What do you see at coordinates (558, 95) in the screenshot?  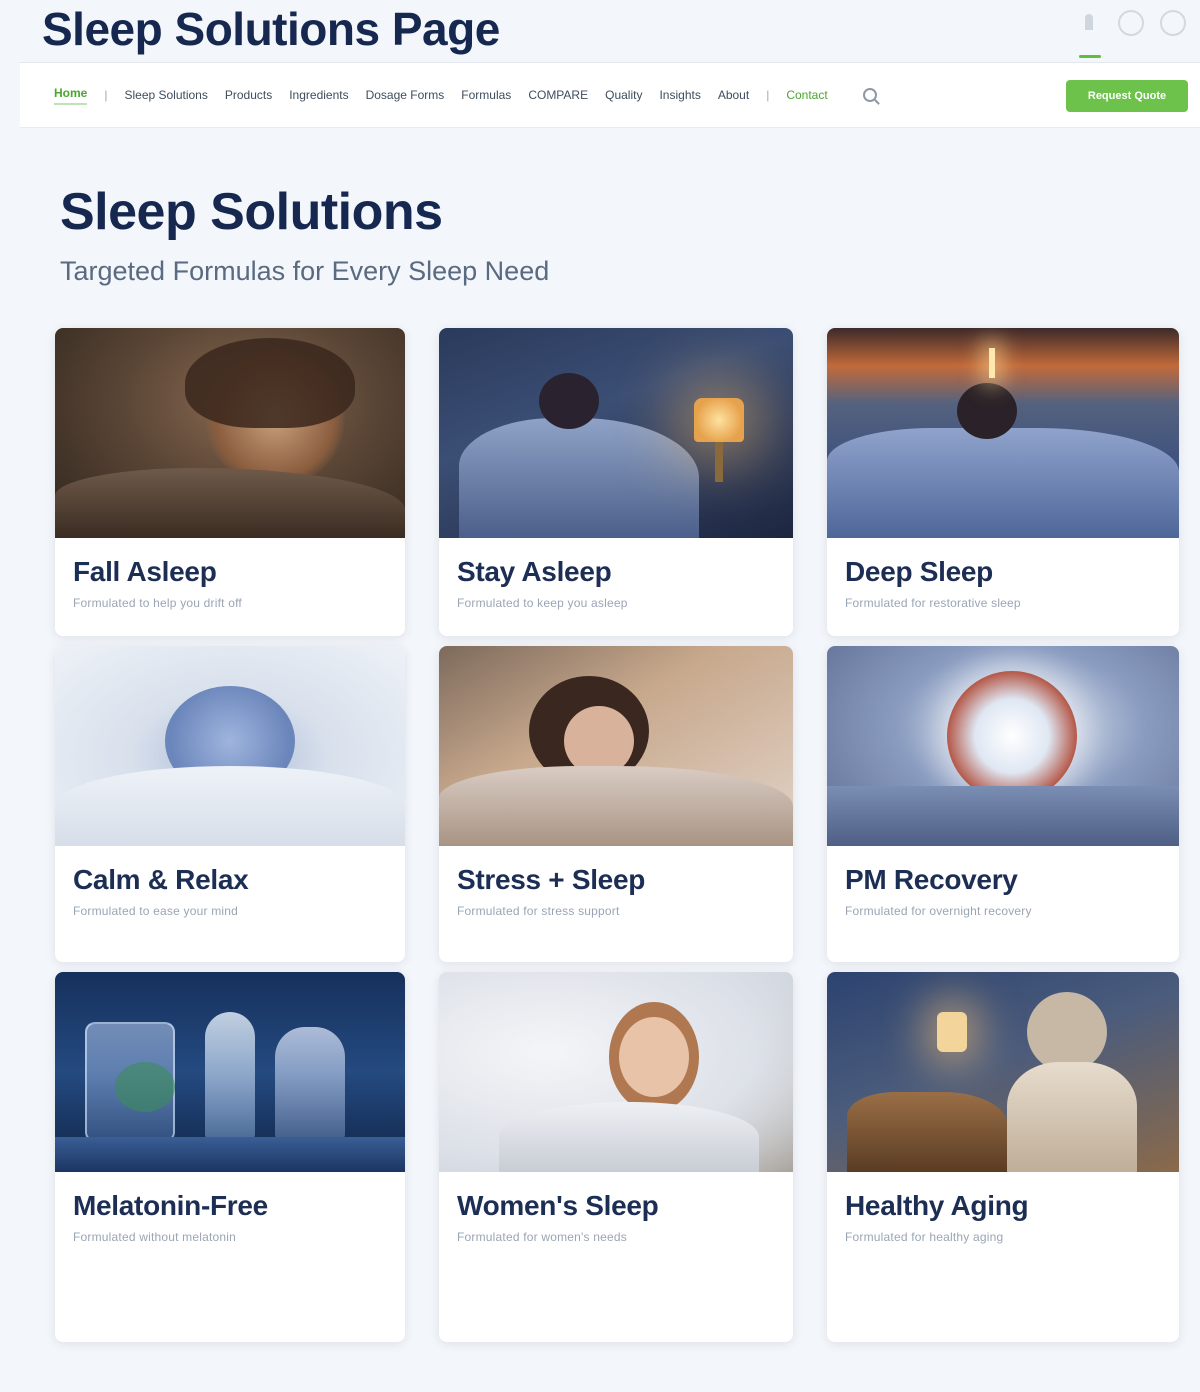 I see `nav-compare: COMPARE` at bounding box center [558, 95].